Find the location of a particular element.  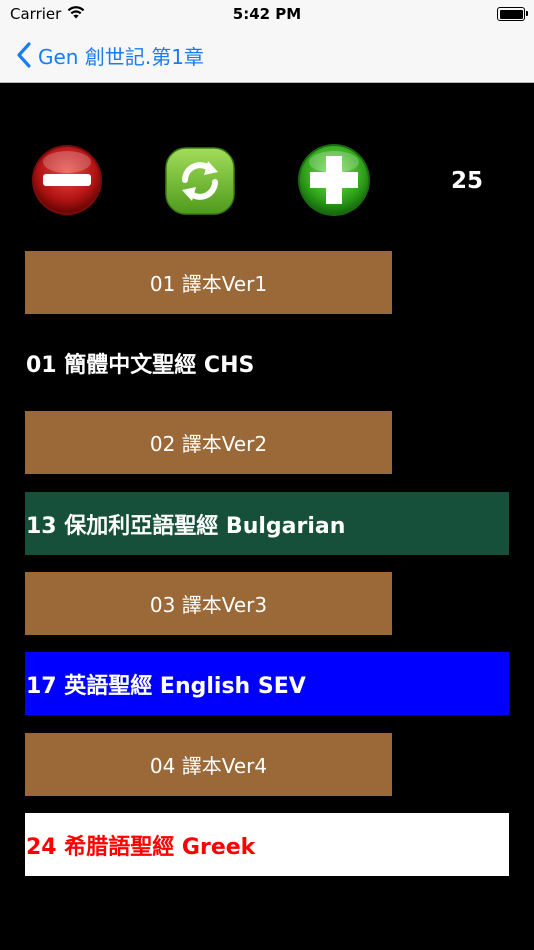

add-button is located at coordinates (334, 180).